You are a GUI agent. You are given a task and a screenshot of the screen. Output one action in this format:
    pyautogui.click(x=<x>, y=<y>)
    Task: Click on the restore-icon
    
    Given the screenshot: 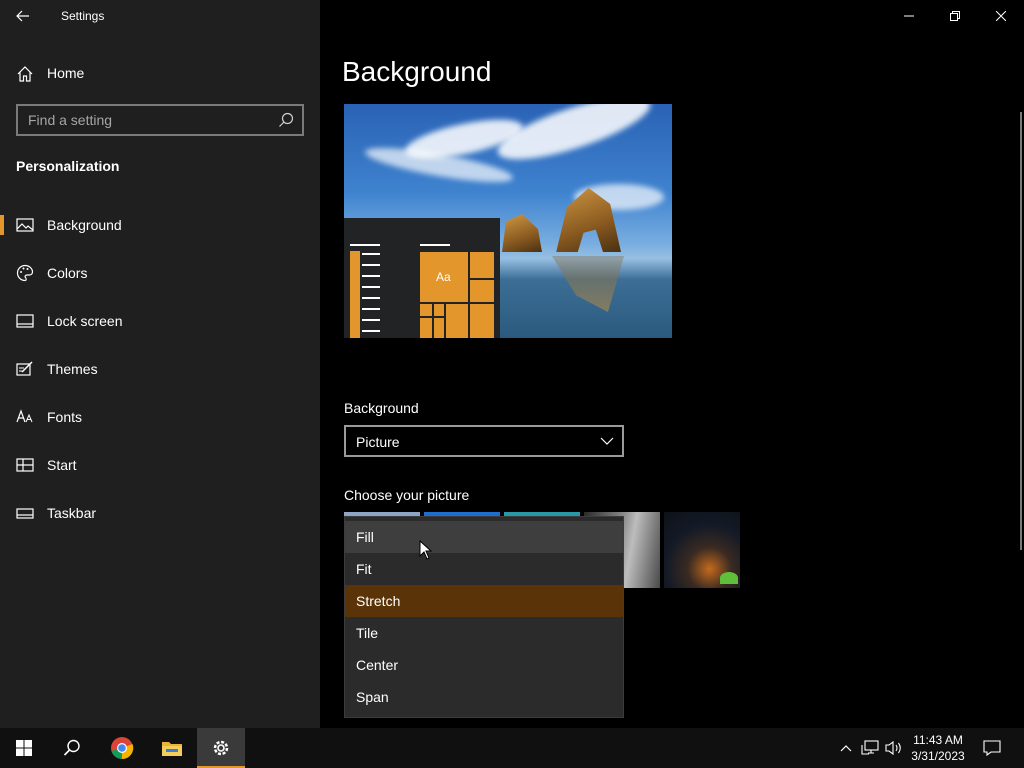 What is the action you would take?
    pyautogui.click(x=955, y=16)
    